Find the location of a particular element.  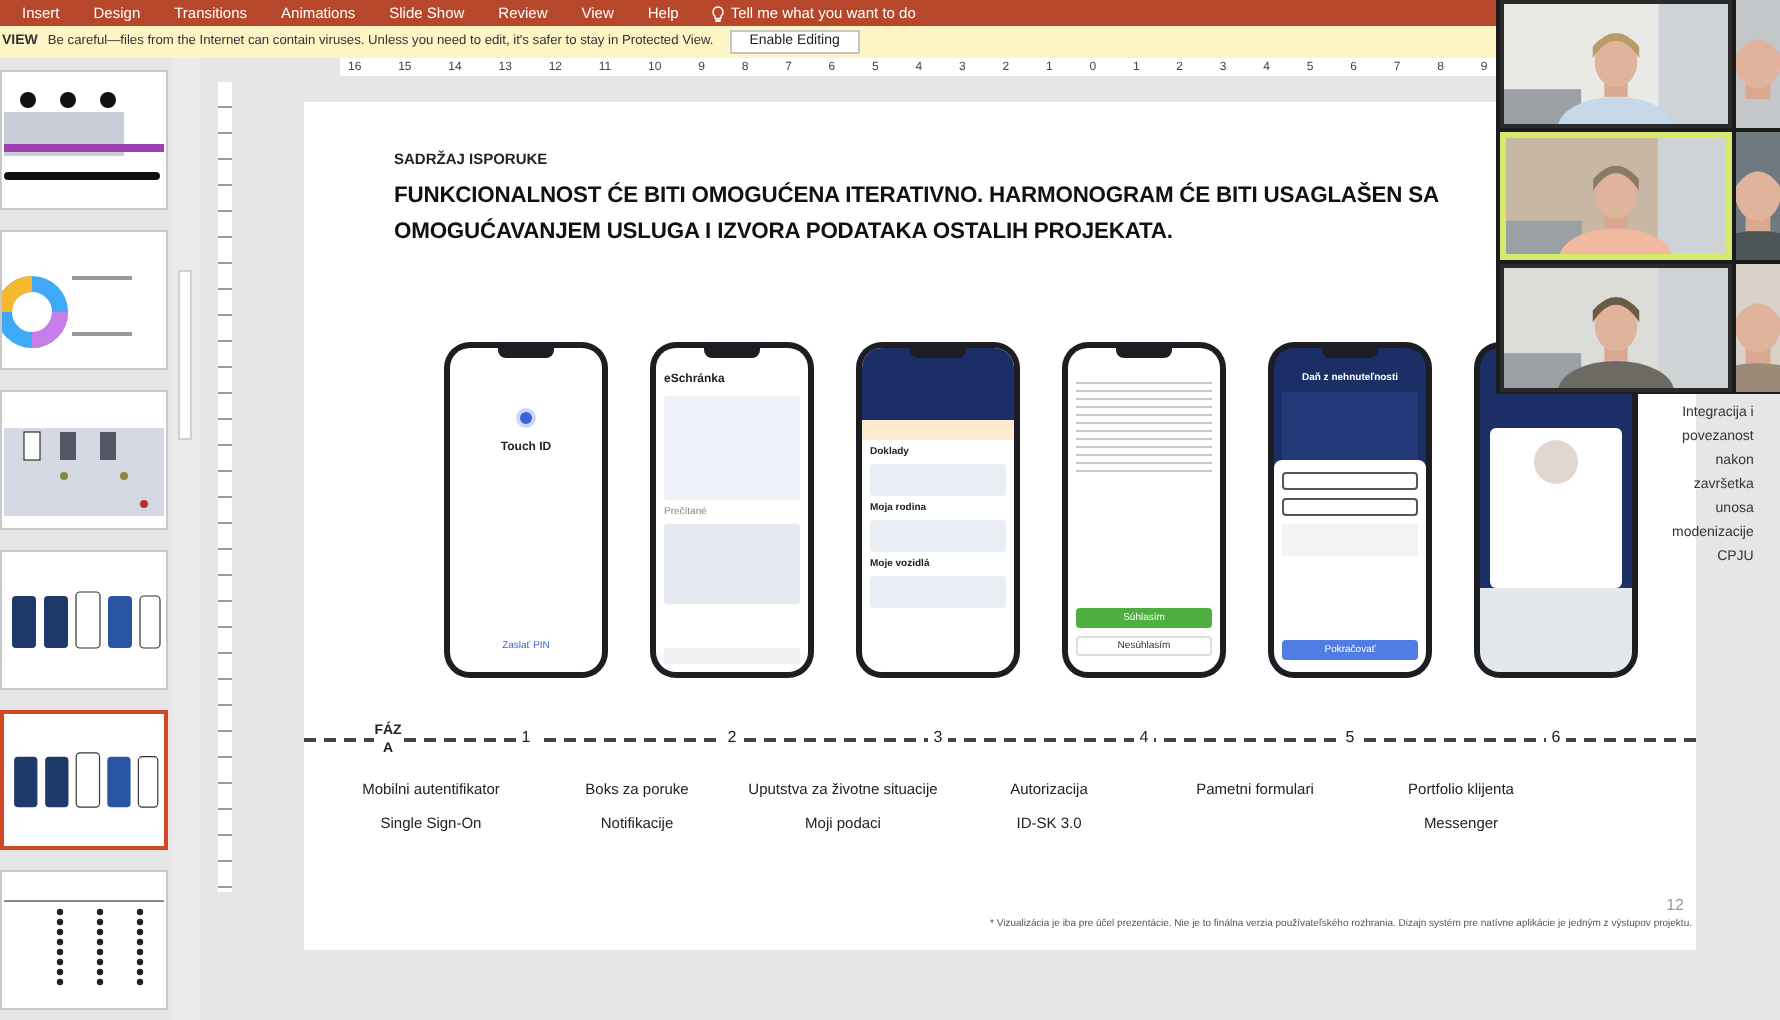

scrollbar is located at coordinates (186, 539).